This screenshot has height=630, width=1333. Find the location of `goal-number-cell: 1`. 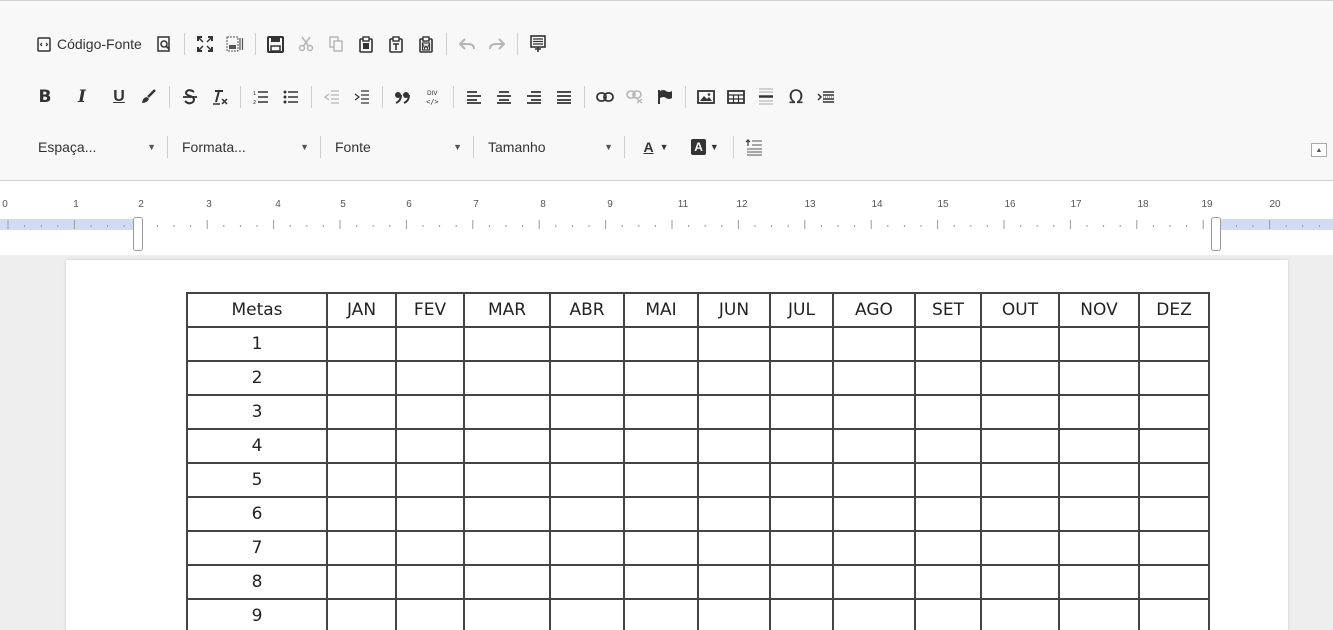

goal-number-cell: 1 is located at coordinates (257, 344).